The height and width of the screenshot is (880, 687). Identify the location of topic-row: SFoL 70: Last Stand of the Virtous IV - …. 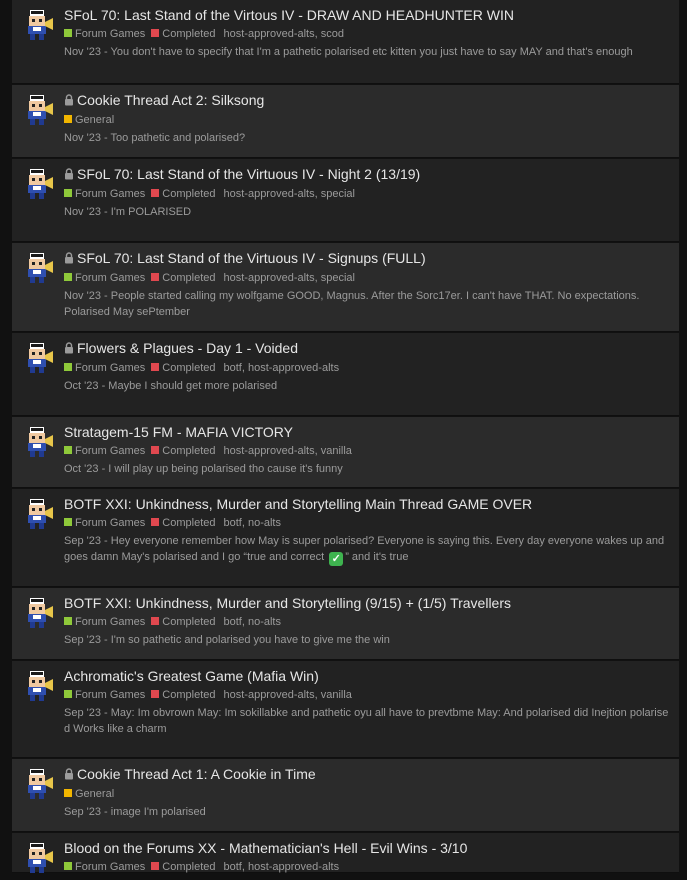
(345, 42).